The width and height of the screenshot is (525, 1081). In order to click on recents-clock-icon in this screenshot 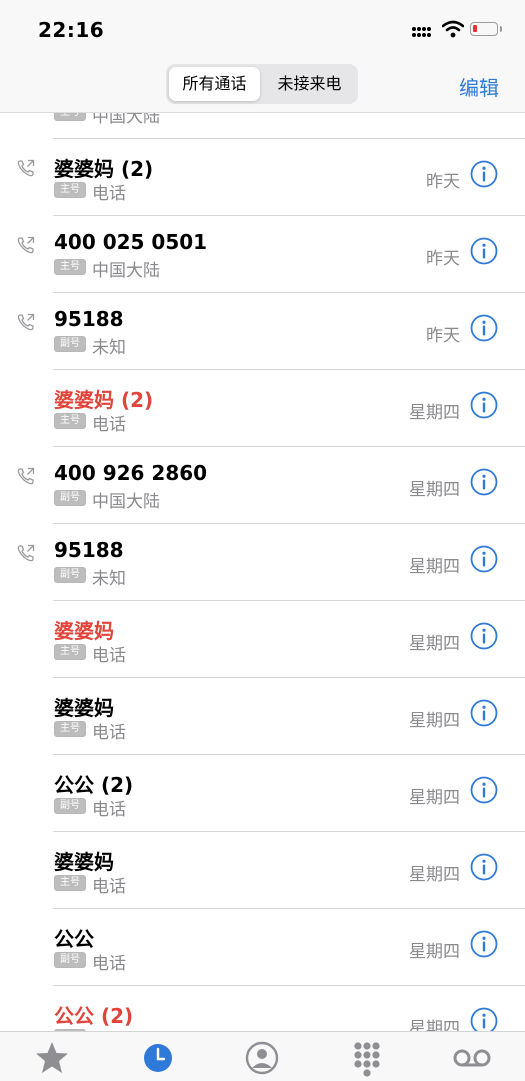, I will do `click(158, 1058)`.